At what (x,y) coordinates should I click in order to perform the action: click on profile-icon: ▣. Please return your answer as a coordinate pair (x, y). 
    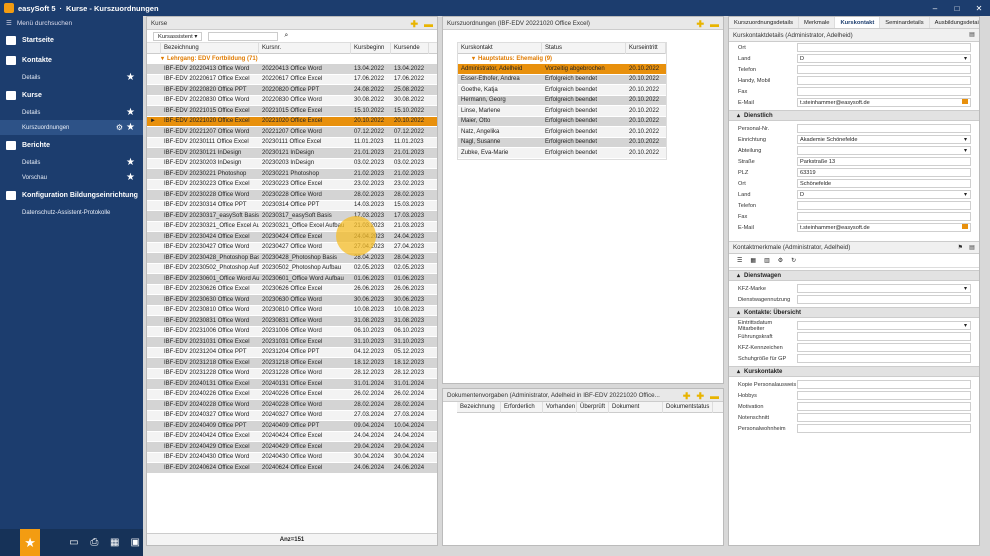
    Looking at the image, I should click on (135, 543).